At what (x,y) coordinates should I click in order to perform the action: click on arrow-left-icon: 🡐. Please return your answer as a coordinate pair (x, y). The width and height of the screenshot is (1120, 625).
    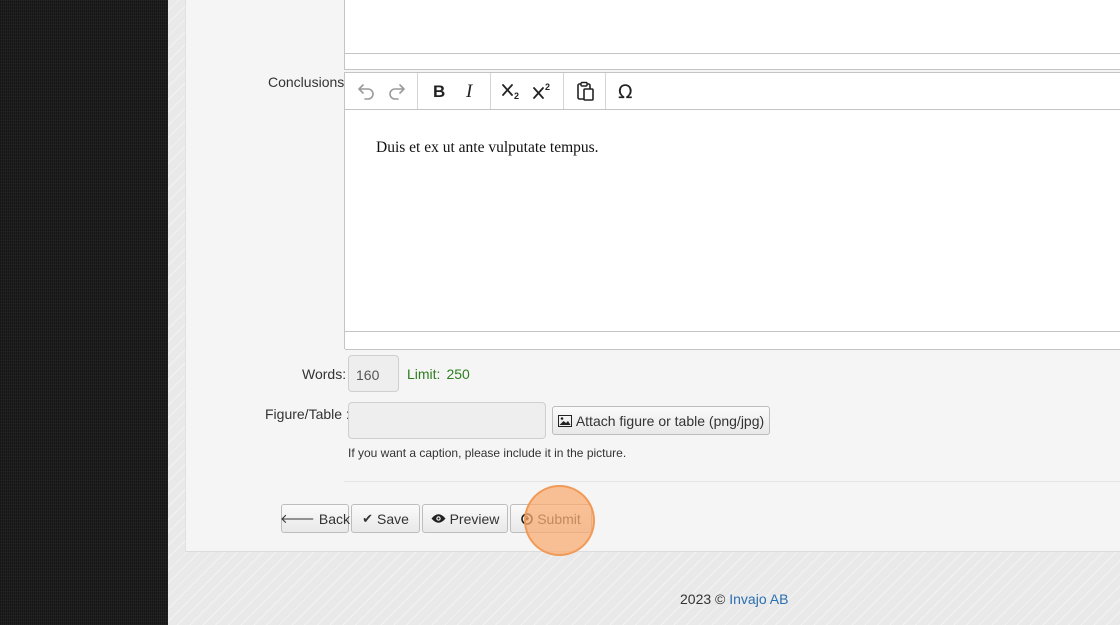
    Looking at the image, I should click on (297, 518).